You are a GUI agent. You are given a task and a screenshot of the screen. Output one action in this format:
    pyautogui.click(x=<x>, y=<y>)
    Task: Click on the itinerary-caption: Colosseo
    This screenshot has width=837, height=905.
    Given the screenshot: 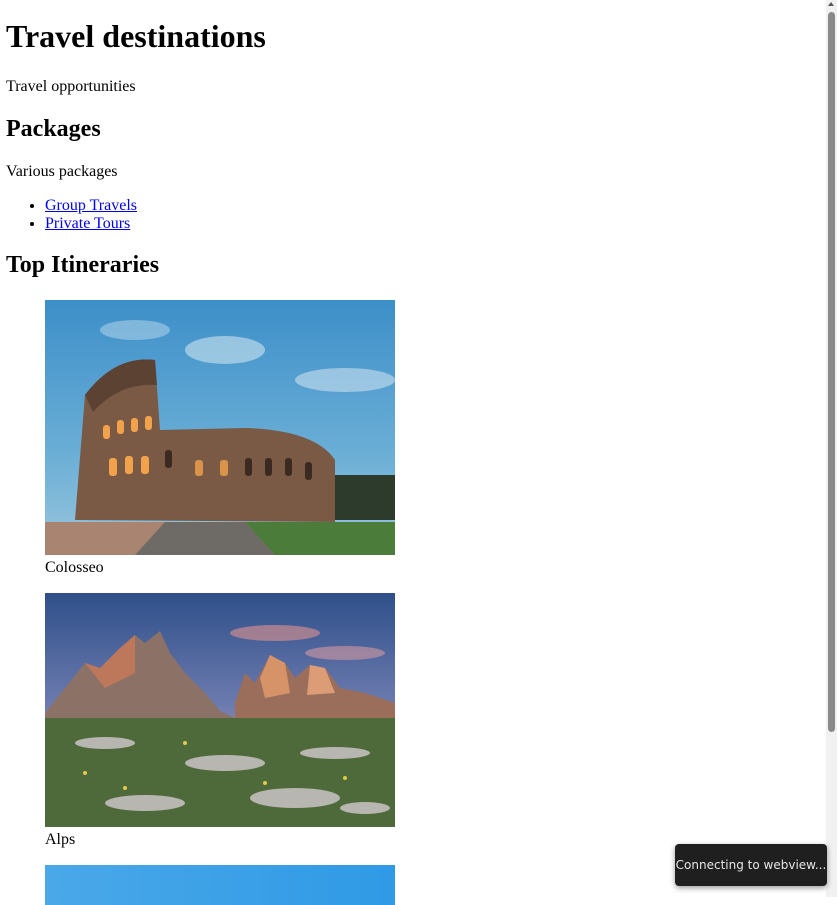 What is the action you would take?
    pyautogui.click(x=74, y=567)
    